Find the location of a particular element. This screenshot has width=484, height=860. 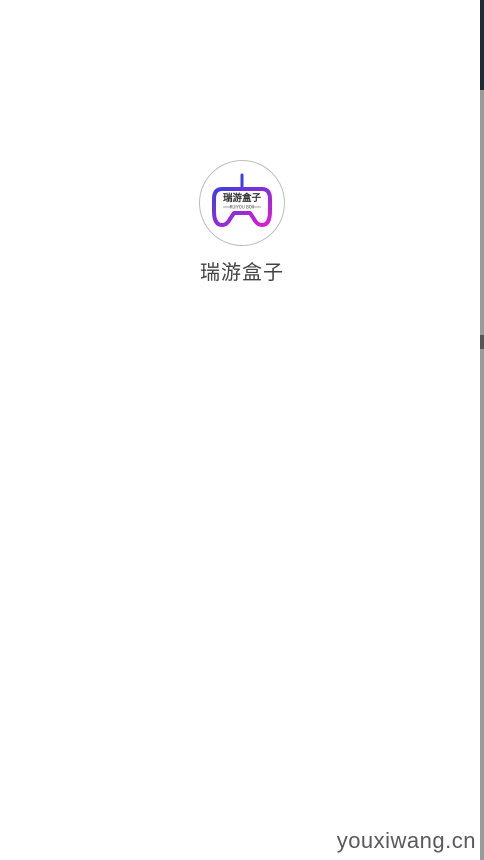

gamepad-icon: 瑞游盒子 RUIYOU BOX is located at coordinates (242, 200).